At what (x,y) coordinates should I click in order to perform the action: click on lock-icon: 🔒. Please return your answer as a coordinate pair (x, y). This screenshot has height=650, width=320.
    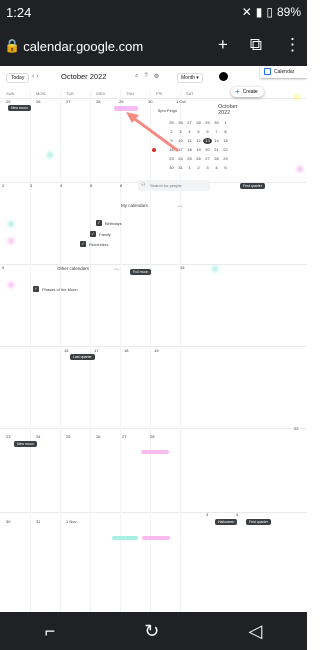
    Looking at the image, I should click on (12, 45).